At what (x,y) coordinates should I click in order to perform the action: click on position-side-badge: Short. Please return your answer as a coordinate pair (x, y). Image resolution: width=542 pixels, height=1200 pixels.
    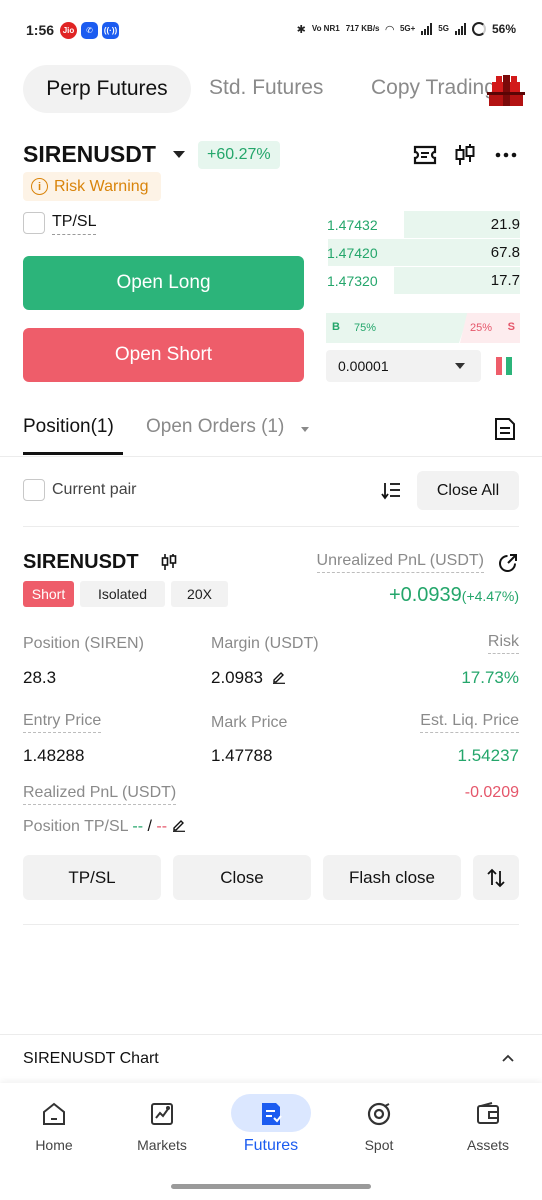
    Looking at the image, I should click on (48, 594).